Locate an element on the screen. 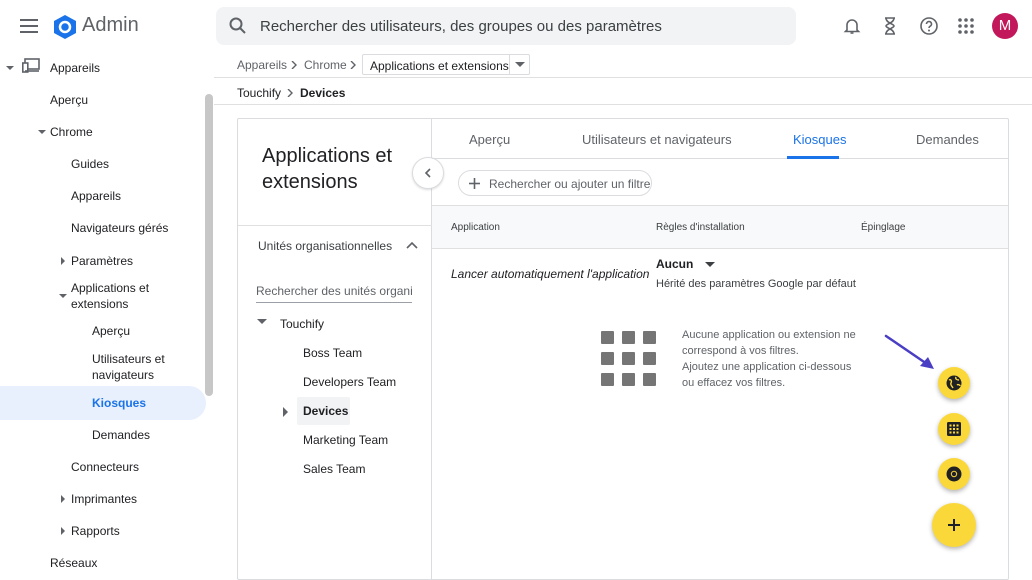  ou-node-sales-team: Sales Team is located at coordinates (334, 469).